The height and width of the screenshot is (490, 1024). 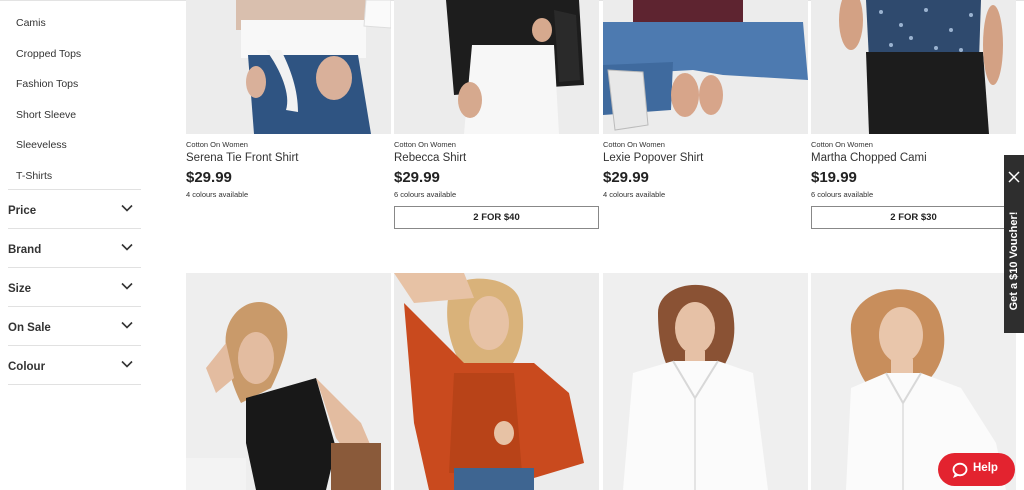 I want to click on help-label: Help, so click(x=985, y=468).